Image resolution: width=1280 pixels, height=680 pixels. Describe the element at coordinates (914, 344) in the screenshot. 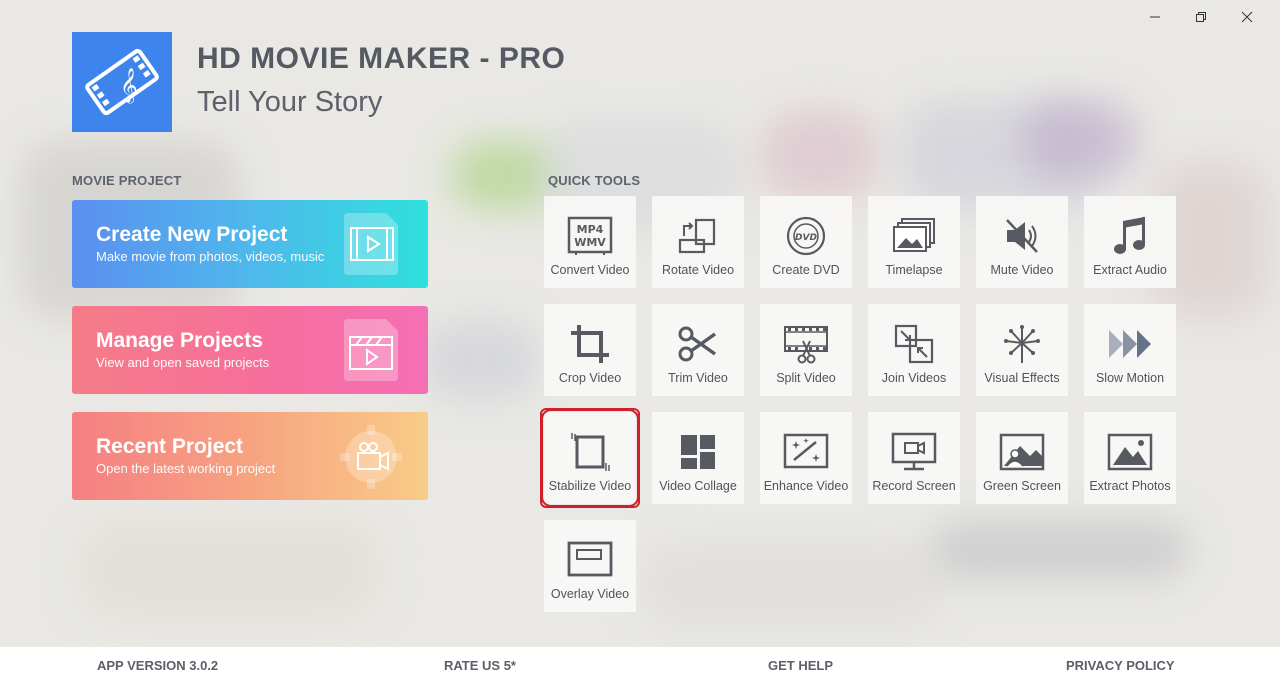

I see `join-icon` at that location.